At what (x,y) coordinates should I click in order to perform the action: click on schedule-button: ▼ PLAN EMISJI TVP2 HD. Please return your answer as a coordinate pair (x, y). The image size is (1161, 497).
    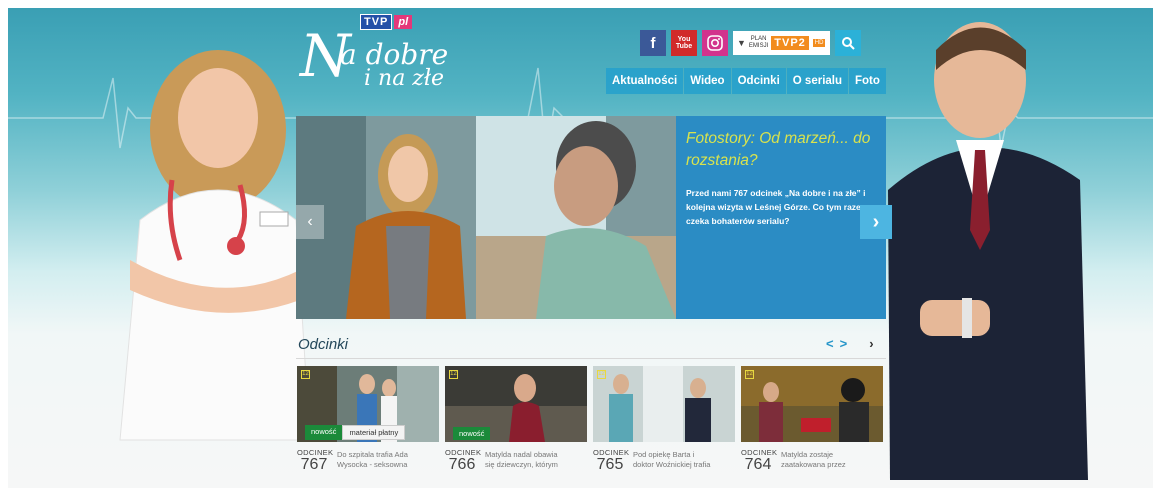
    Looking at the image, I should click on (782, 43).